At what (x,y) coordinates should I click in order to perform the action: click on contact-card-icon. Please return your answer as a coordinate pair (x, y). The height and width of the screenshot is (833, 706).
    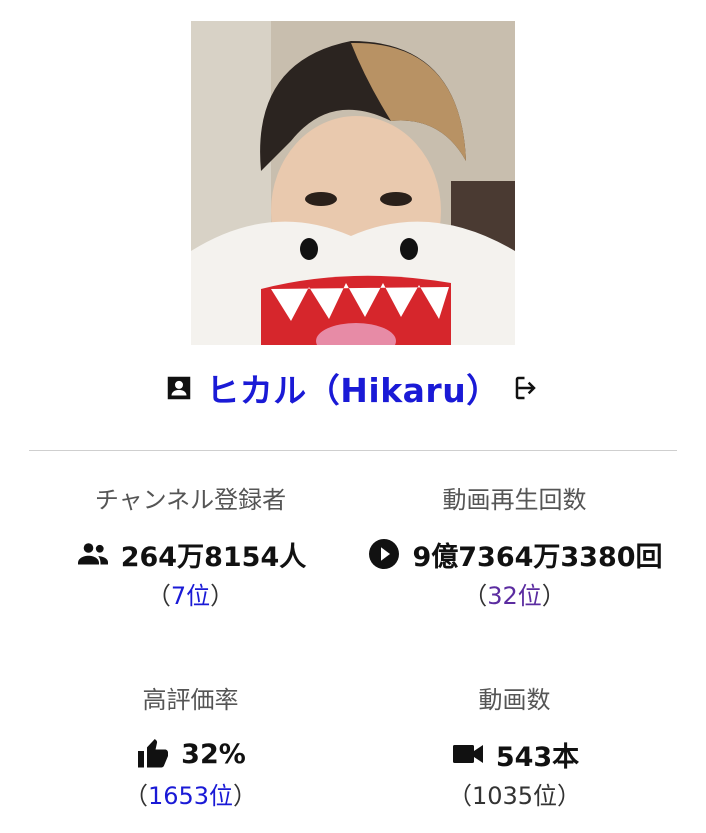
    Looking at the image, I should click on (179, 388).